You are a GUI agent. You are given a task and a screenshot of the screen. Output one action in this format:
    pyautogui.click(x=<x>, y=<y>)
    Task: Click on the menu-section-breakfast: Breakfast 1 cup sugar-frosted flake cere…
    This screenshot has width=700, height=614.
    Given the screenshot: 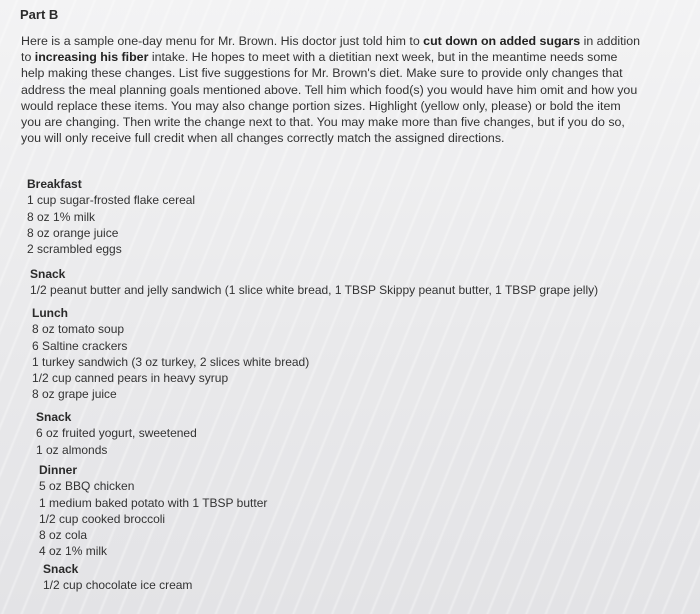 What is the action you would take?
    pyautogui.click(x=111, y=216)
    